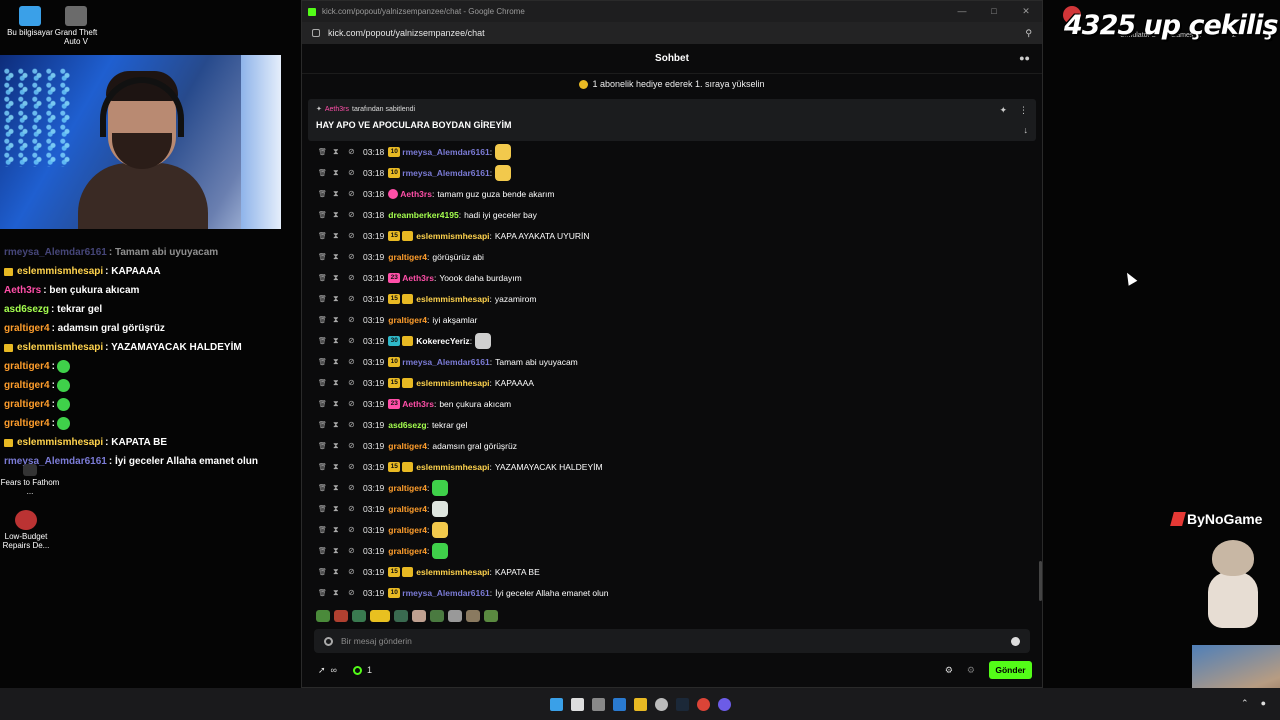  What do you see at coordinates (672, 571) in the screenshot?
I see `chat-message: 🗑 ⧗ ⊘ 03:19 15 eslemmismhesapi: KAPATA BE` at bounding box center [672, 571].